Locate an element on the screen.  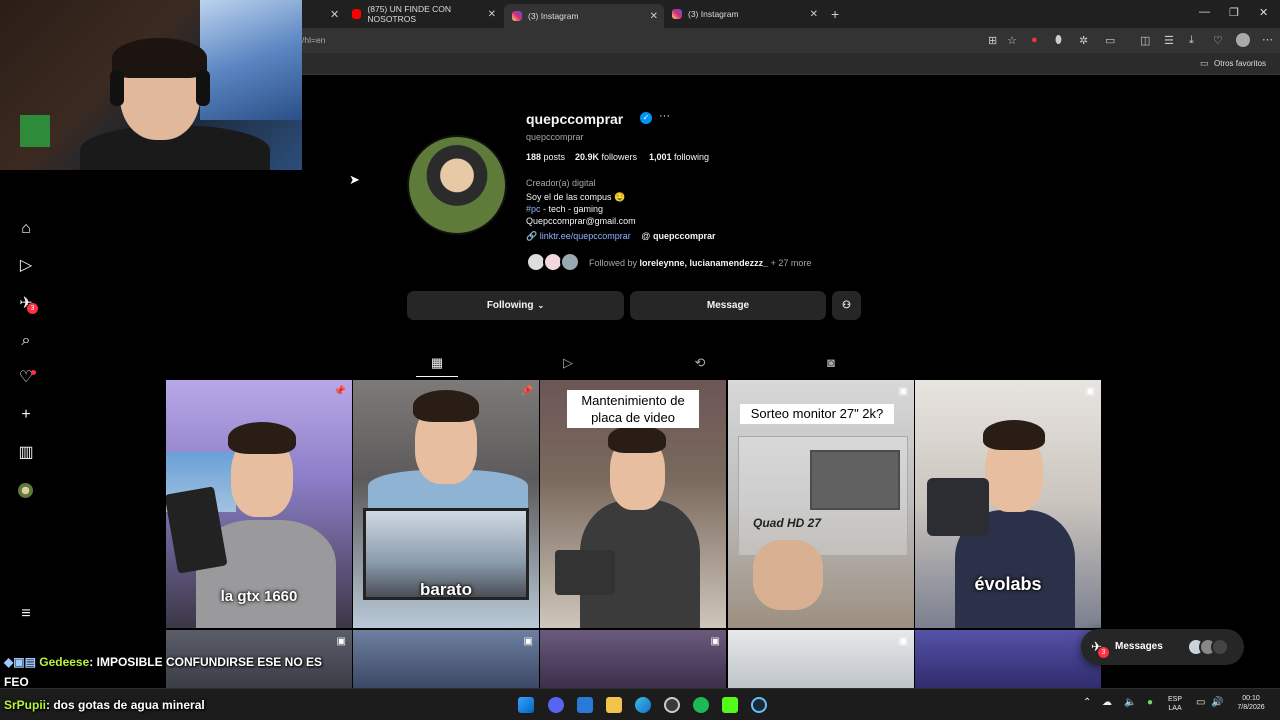
search-icon: ⌕ is located at coordinates (26, 341).